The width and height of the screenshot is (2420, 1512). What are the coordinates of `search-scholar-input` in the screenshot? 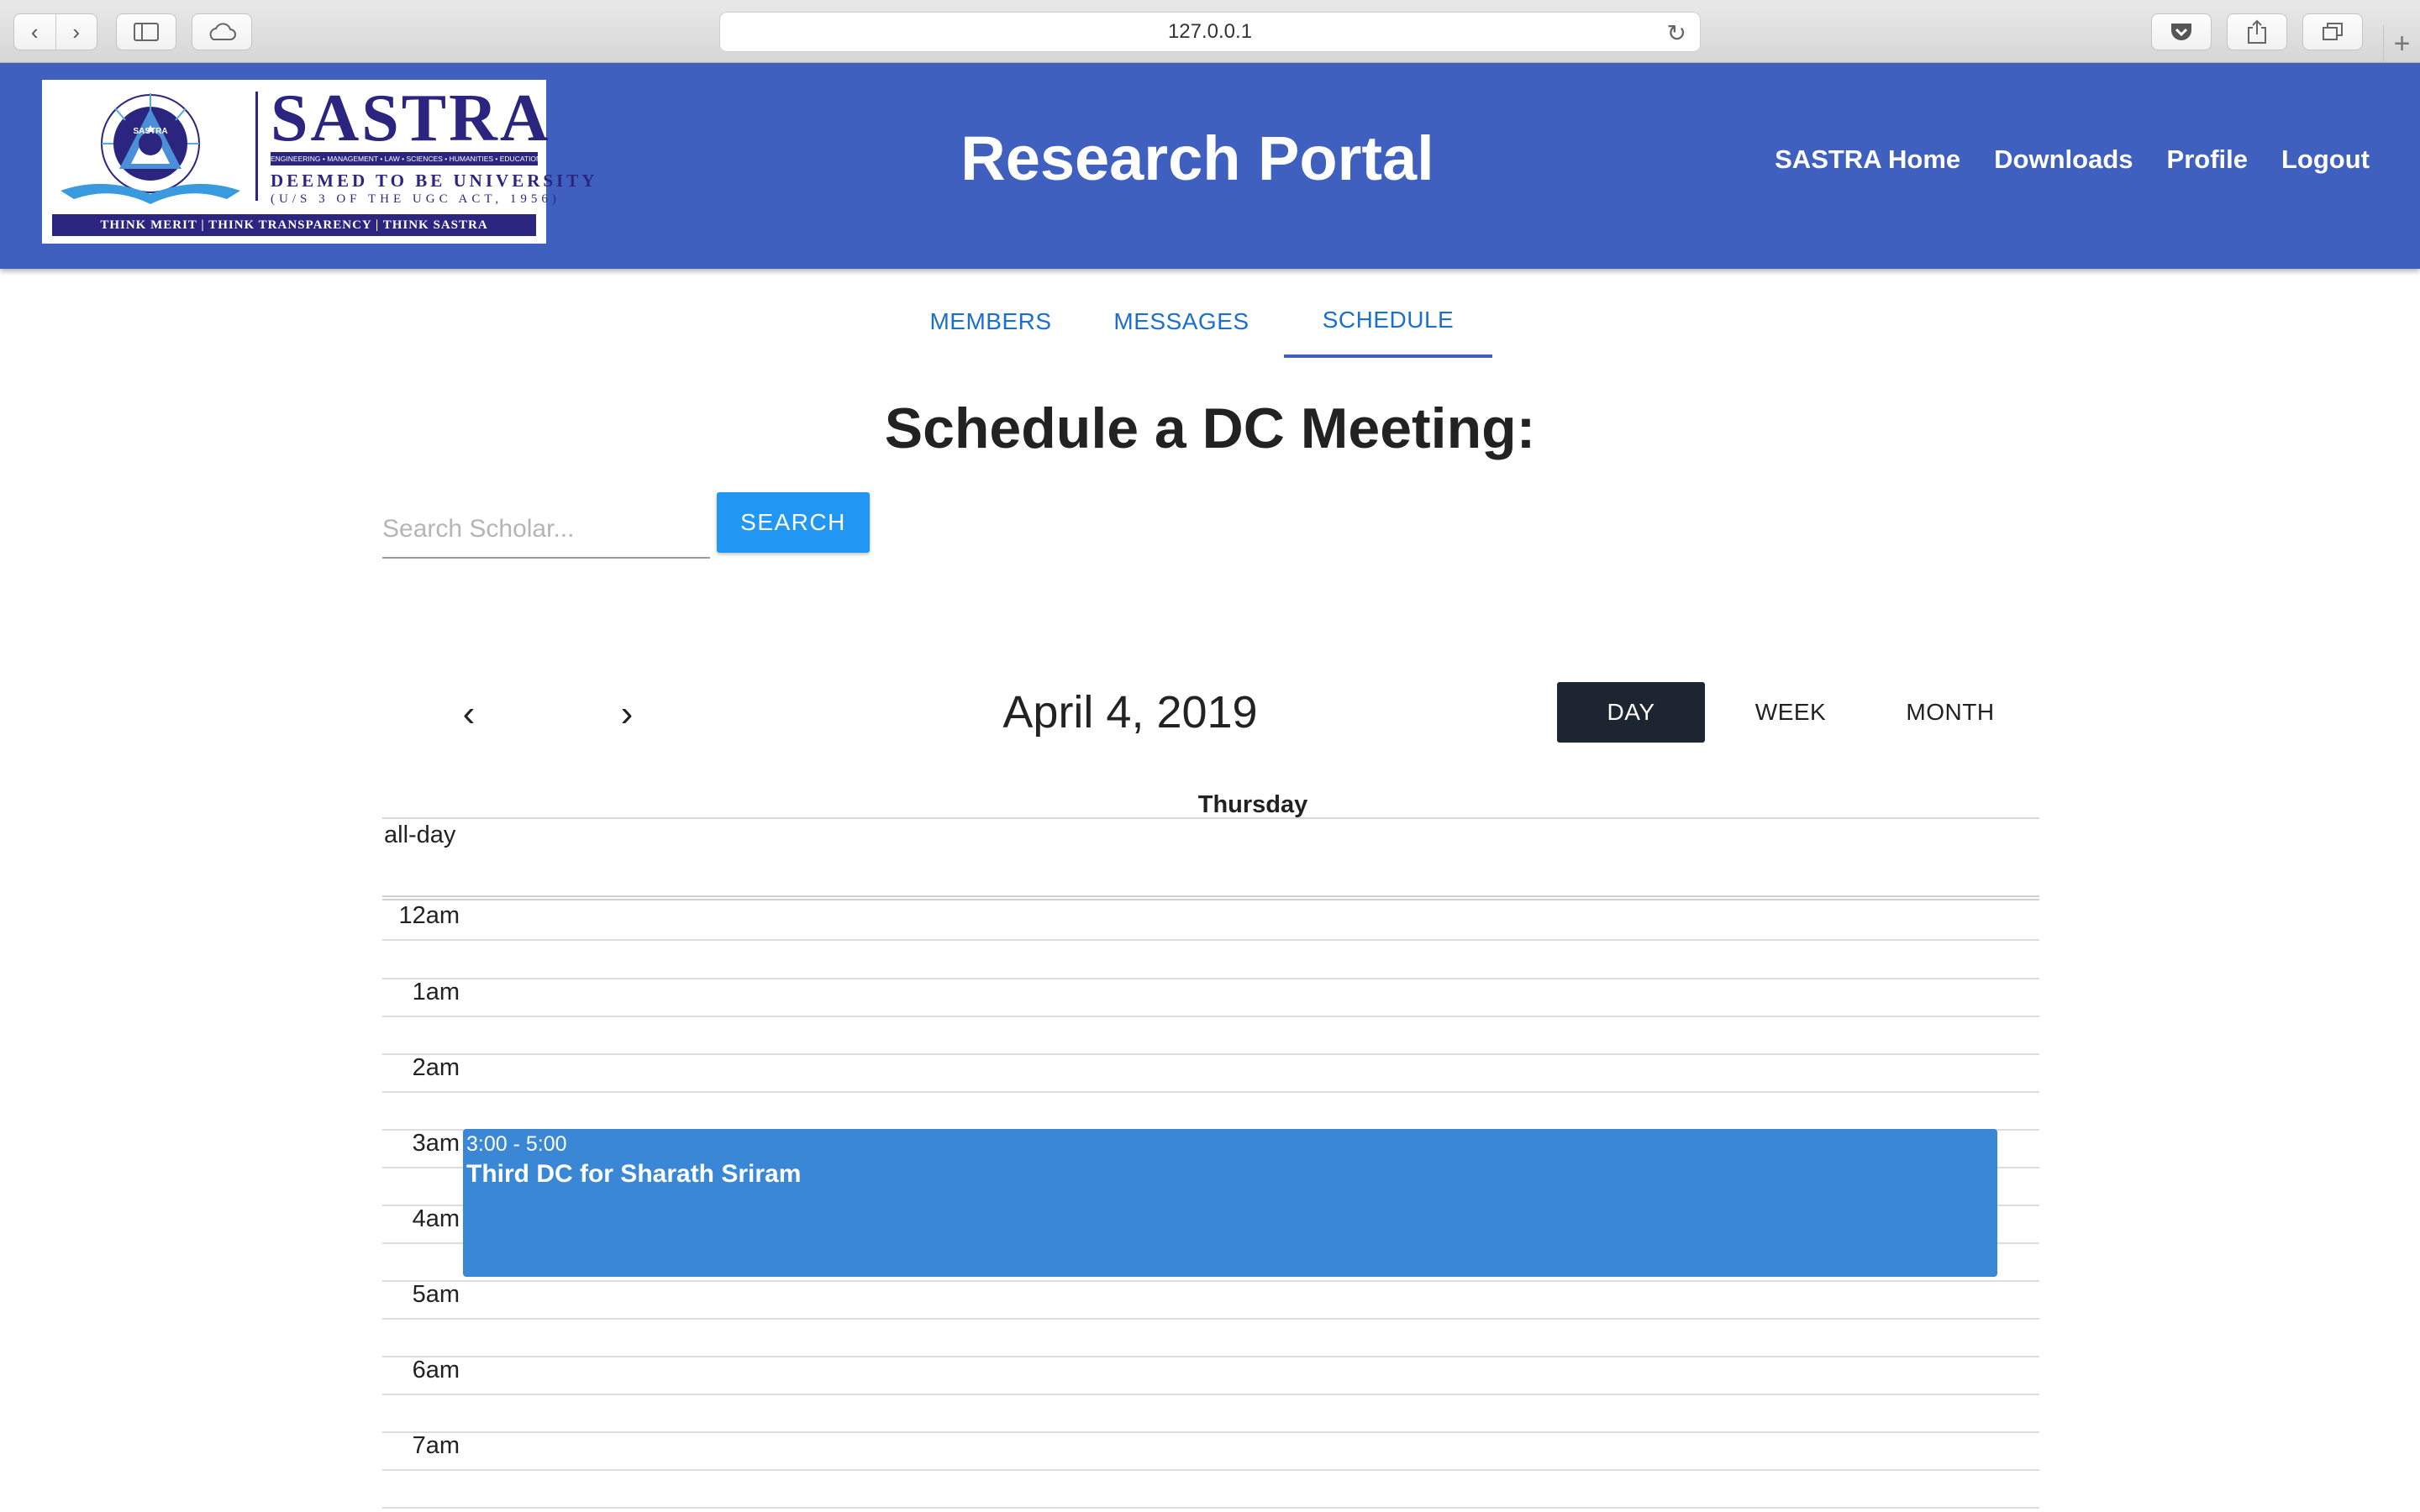 It's located at (546, 527).